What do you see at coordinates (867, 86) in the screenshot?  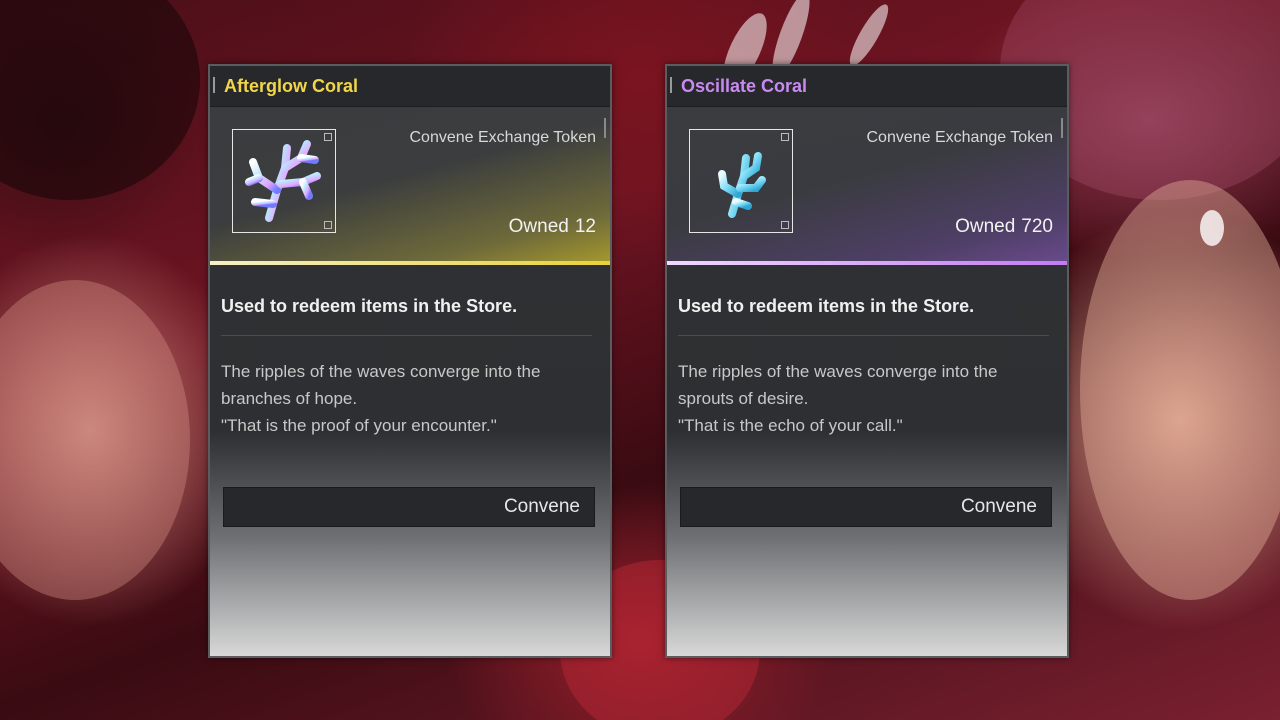 I see `card-header: Oscillate Coral` at bounding box center [867, 86].